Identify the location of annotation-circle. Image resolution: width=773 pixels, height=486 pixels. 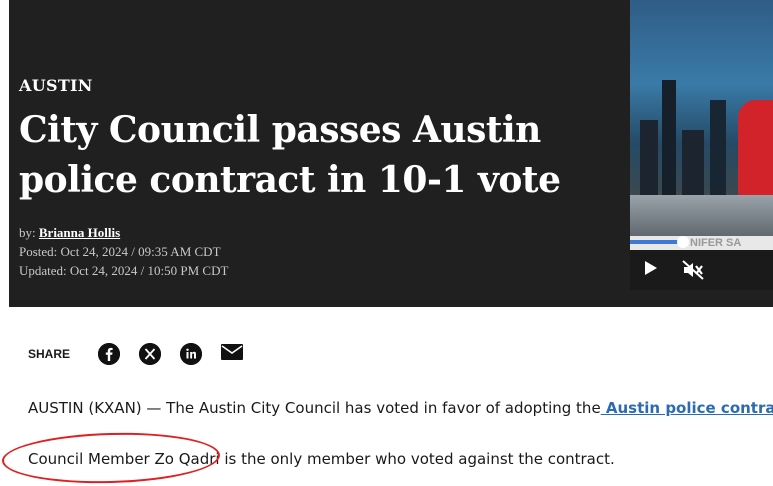
(111, 458).